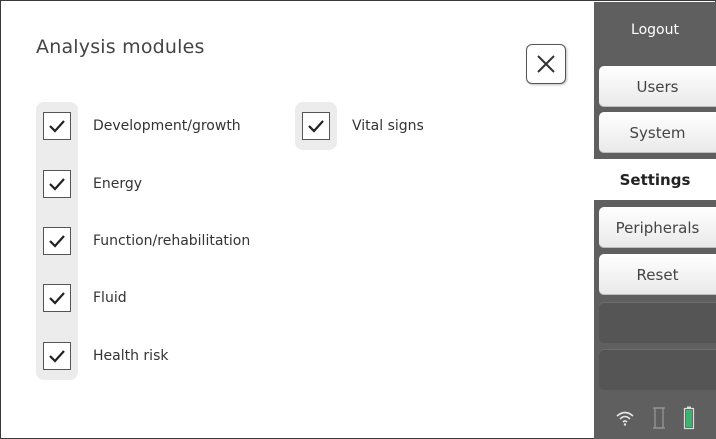  I want to click on module-label: Function/rehabilitation, so click(172, 241).